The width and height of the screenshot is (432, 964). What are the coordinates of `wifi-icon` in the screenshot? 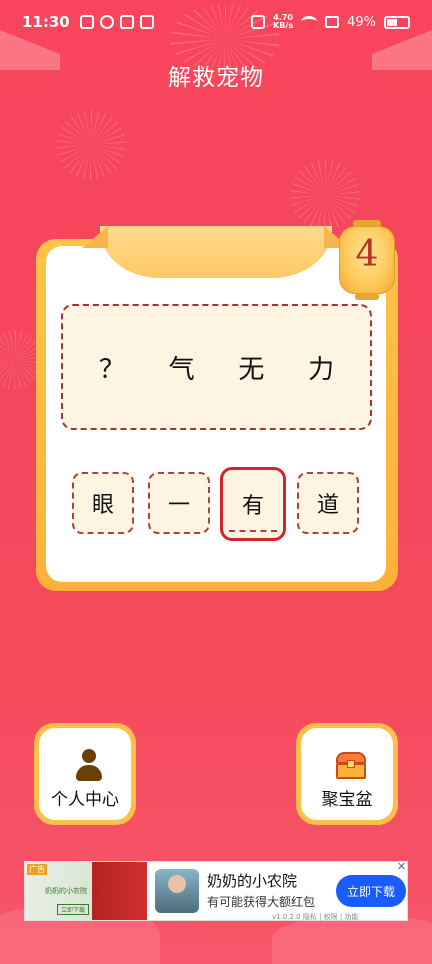 It's located at (309, 22).